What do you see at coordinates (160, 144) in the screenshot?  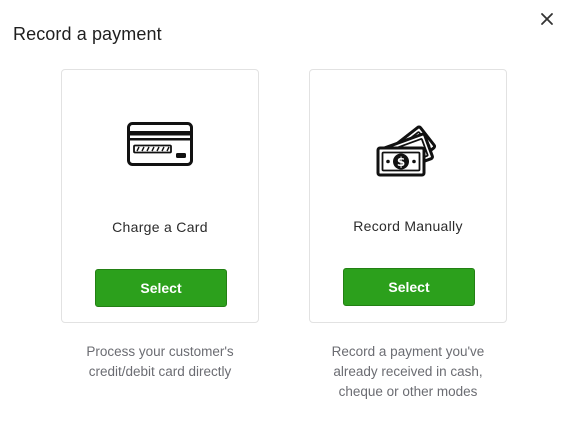 I see `credit-card-icon` at bounding box center [160, 144].